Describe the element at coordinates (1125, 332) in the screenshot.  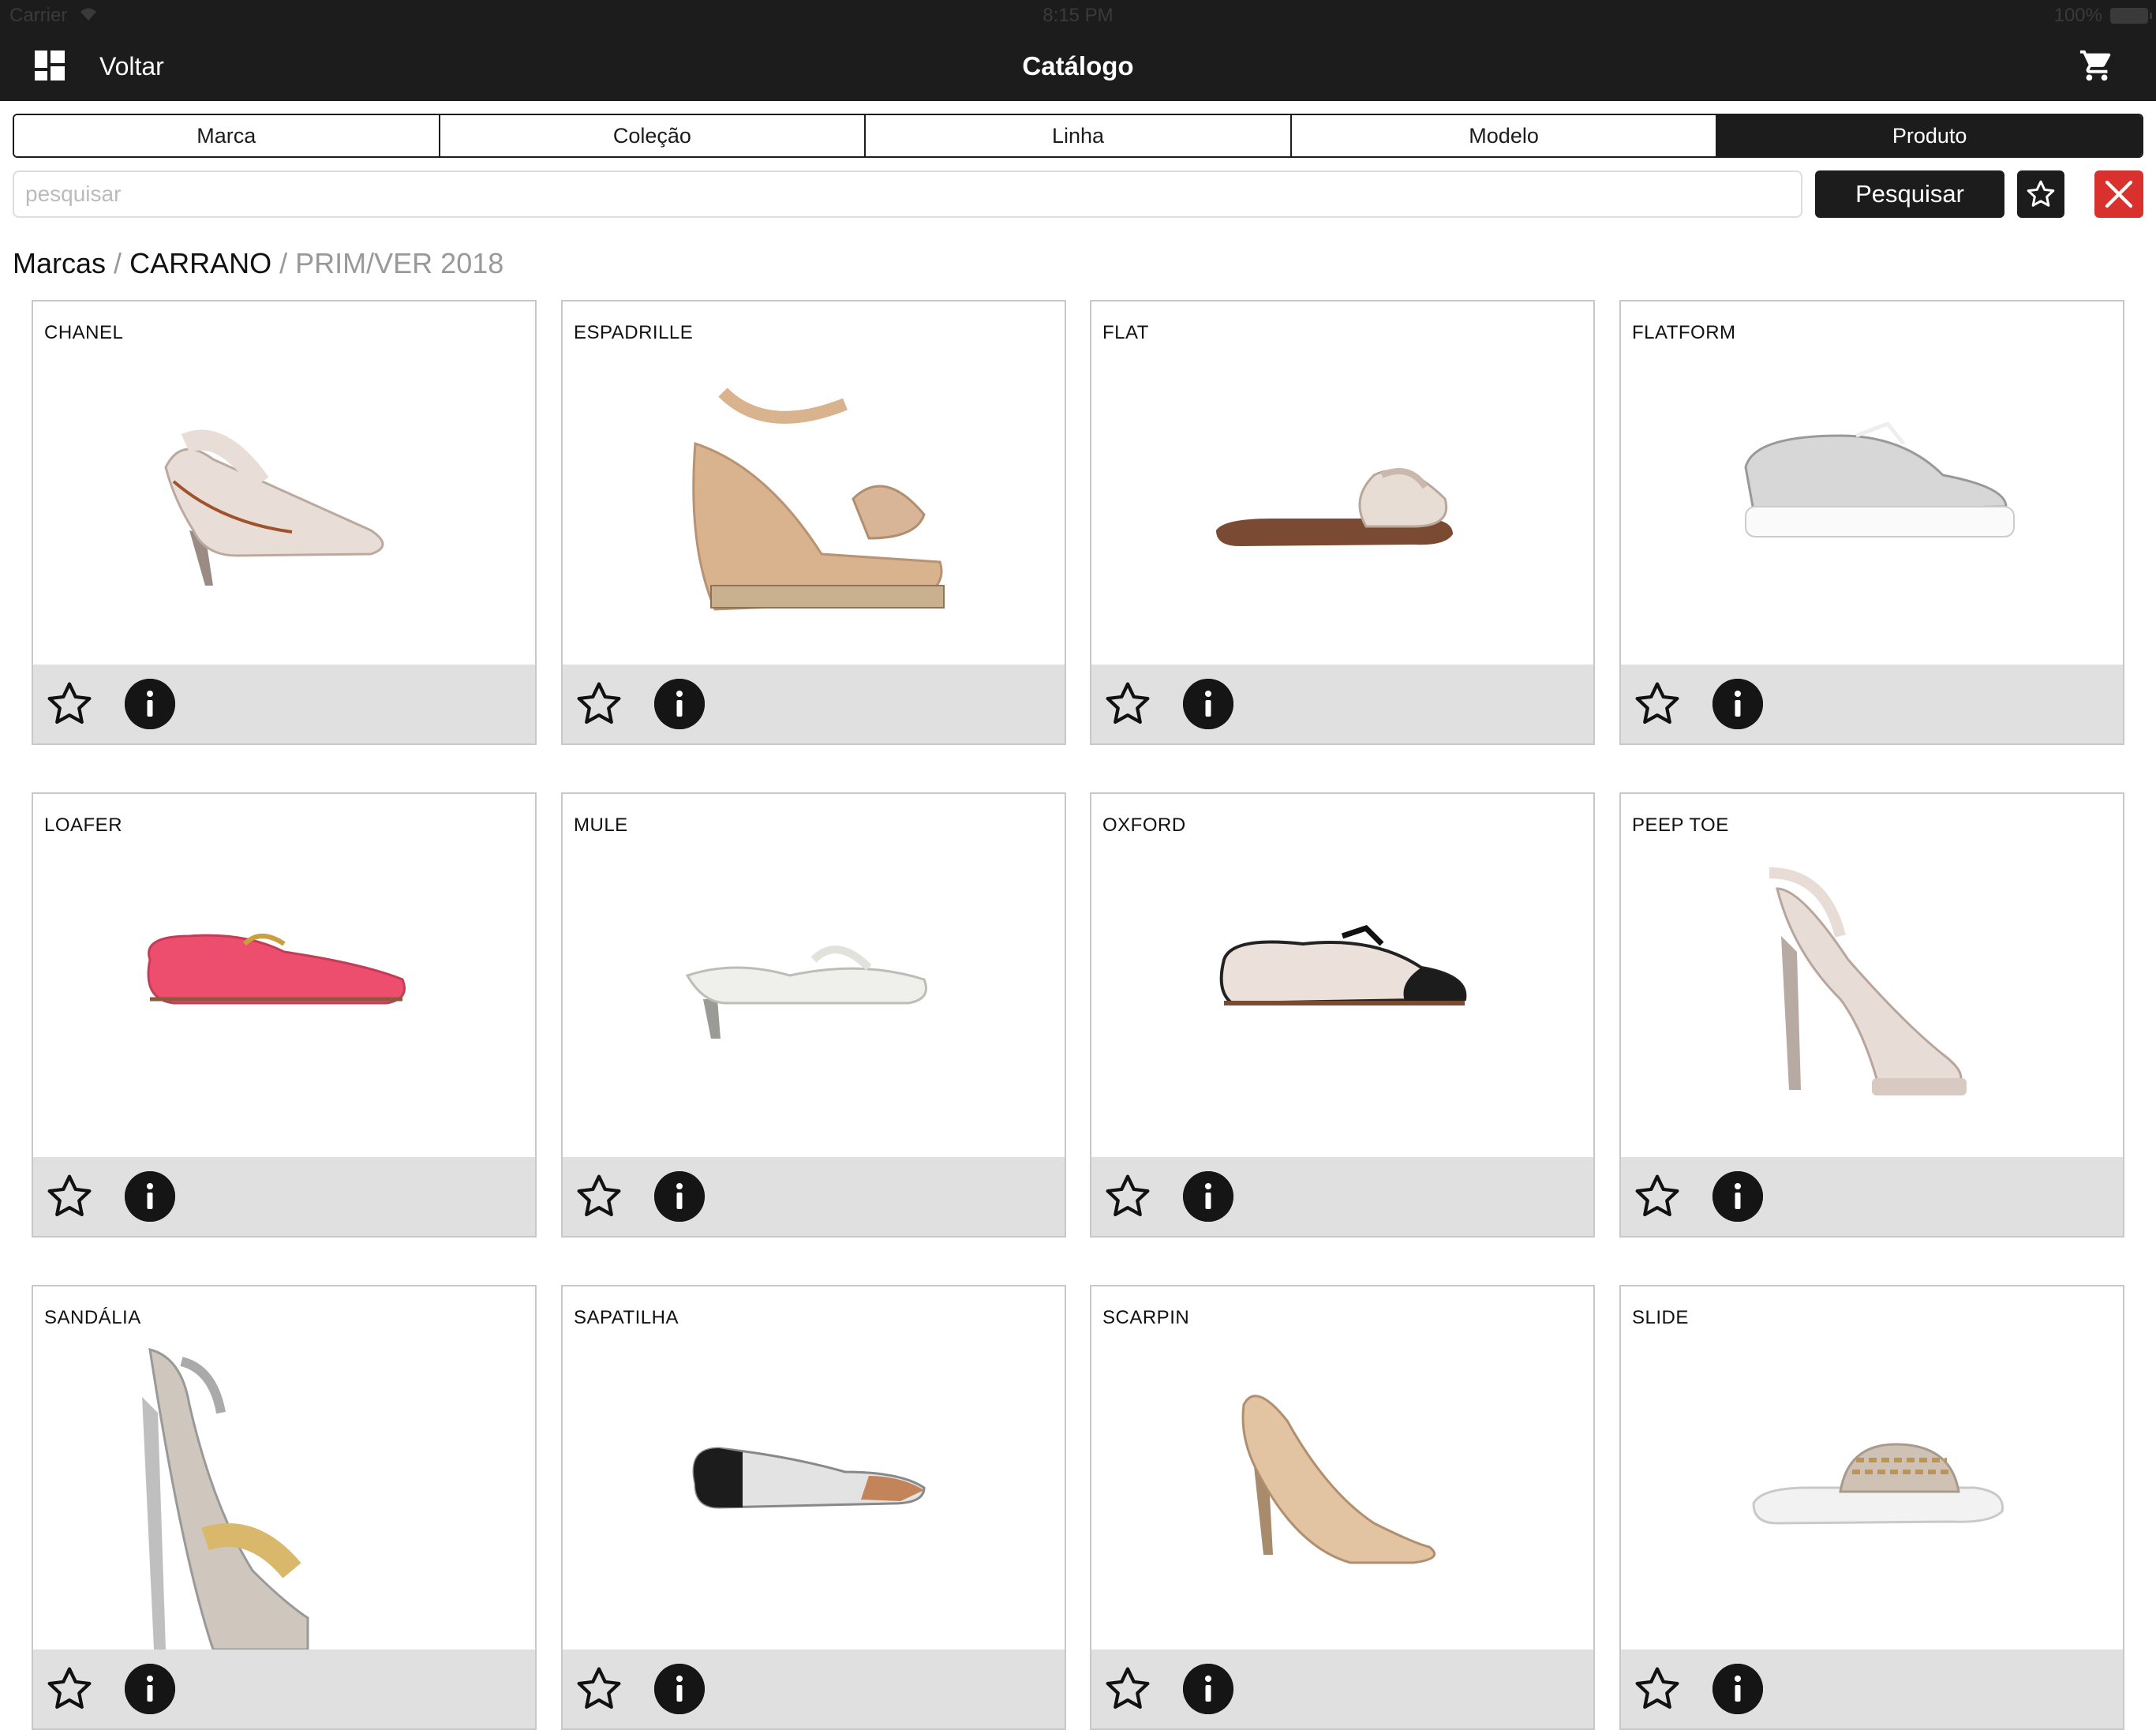
I see `product-name: FLAT` at that location.